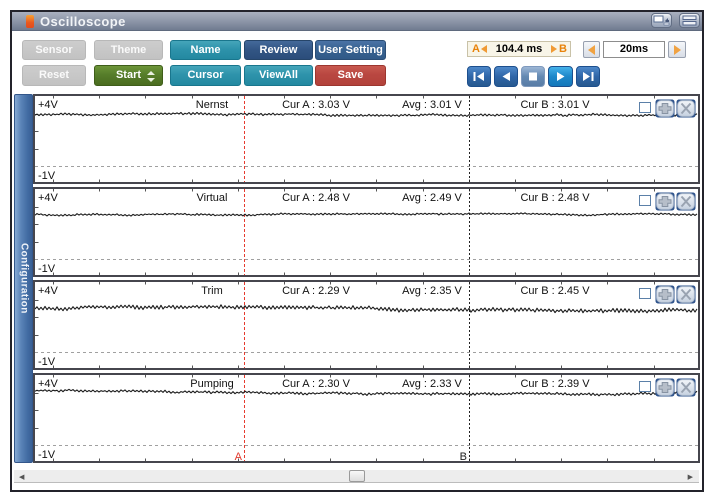  Describe the element at coordinates (555, 198) in the screenshot. I see `svg-text: Cur B : 2.48 V` at that location.